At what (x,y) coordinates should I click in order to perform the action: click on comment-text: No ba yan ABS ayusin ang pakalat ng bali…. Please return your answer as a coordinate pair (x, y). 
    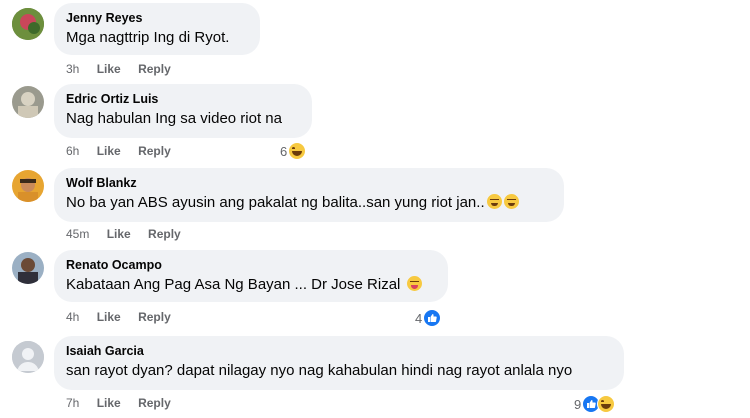
    Looking at the image, I should click on (309, 203).